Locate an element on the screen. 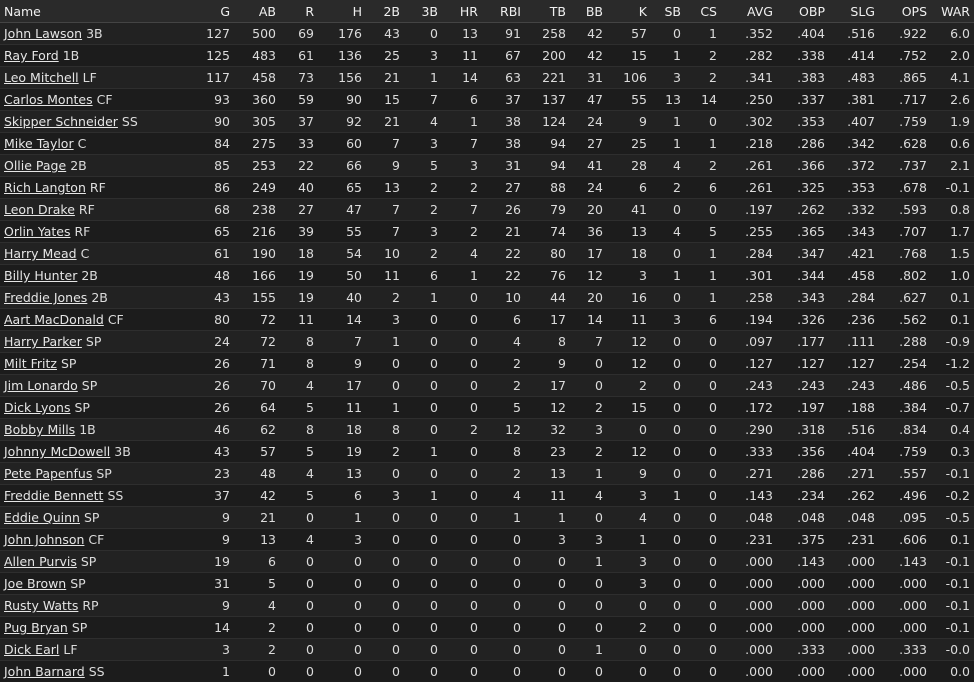  stat-cell-slg: .284 is located at coordinates (854, 297).